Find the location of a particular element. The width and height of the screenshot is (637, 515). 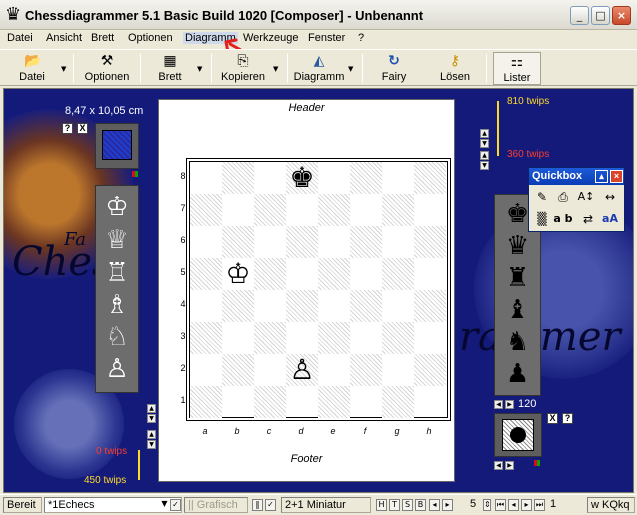

board-square-a5 is located at coordinates (206, 274).